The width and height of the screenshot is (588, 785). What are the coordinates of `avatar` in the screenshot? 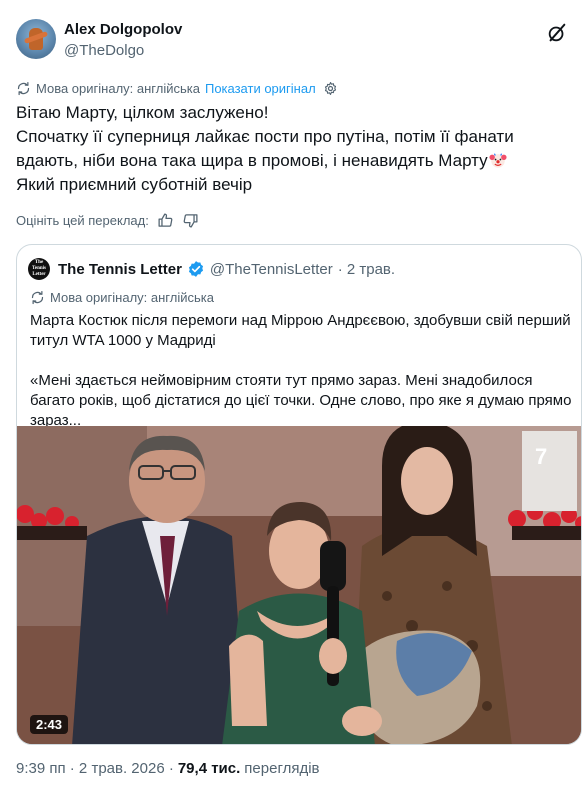 It's located at (36, 39).